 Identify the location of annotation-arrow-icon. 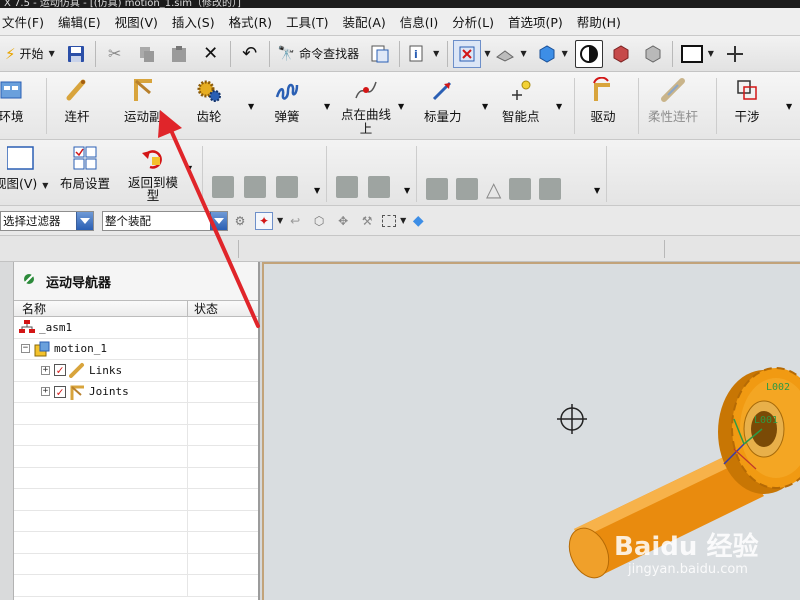
(209, 219).